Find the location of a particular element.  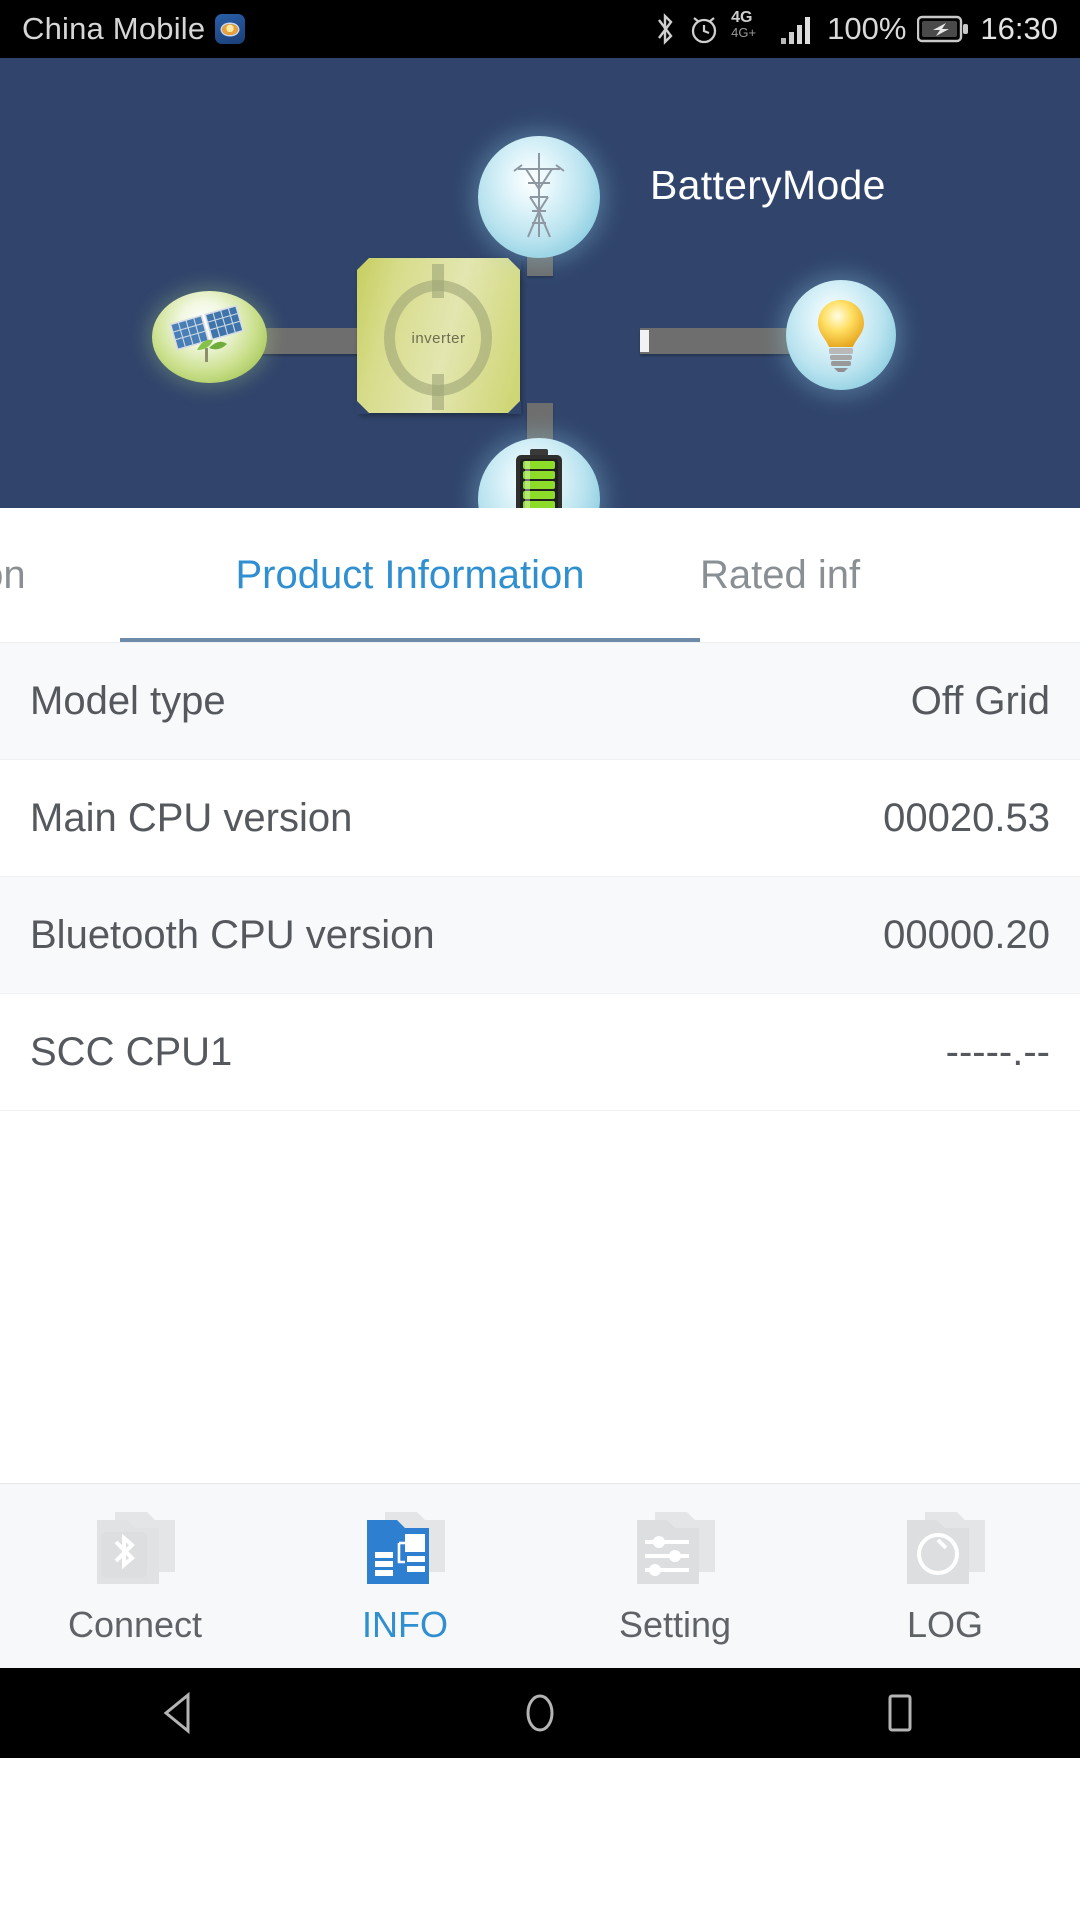

recents-square-icon is located at coordinates (900, 1713).